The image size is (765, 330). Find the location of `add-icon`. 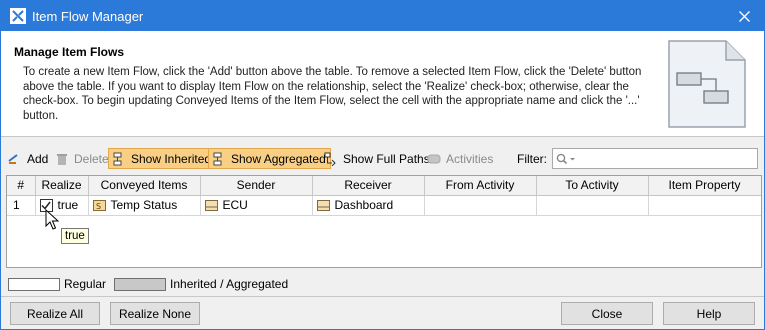

add-icon is located at coordinates (13, 158).